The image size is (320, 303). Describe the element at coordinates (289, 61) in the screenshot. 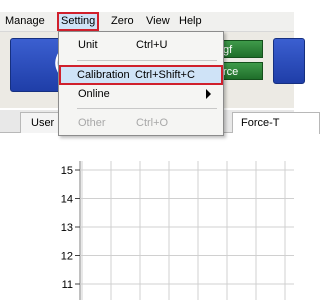

I see `right-toolbar-button` at that location.